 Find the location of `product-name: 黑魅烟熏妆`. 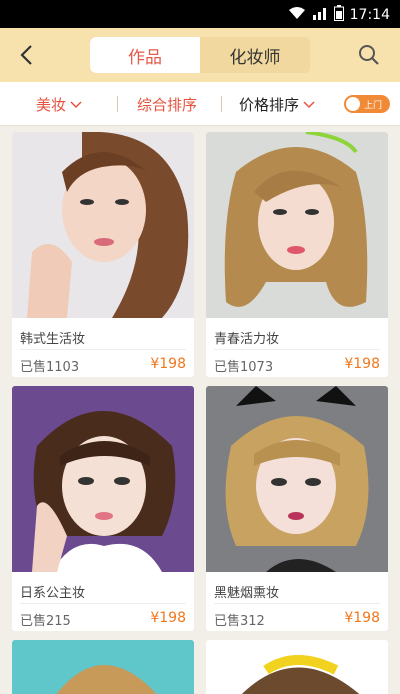

product-name: 黑魅烟熏妆 is located at coordinates (247, 593).